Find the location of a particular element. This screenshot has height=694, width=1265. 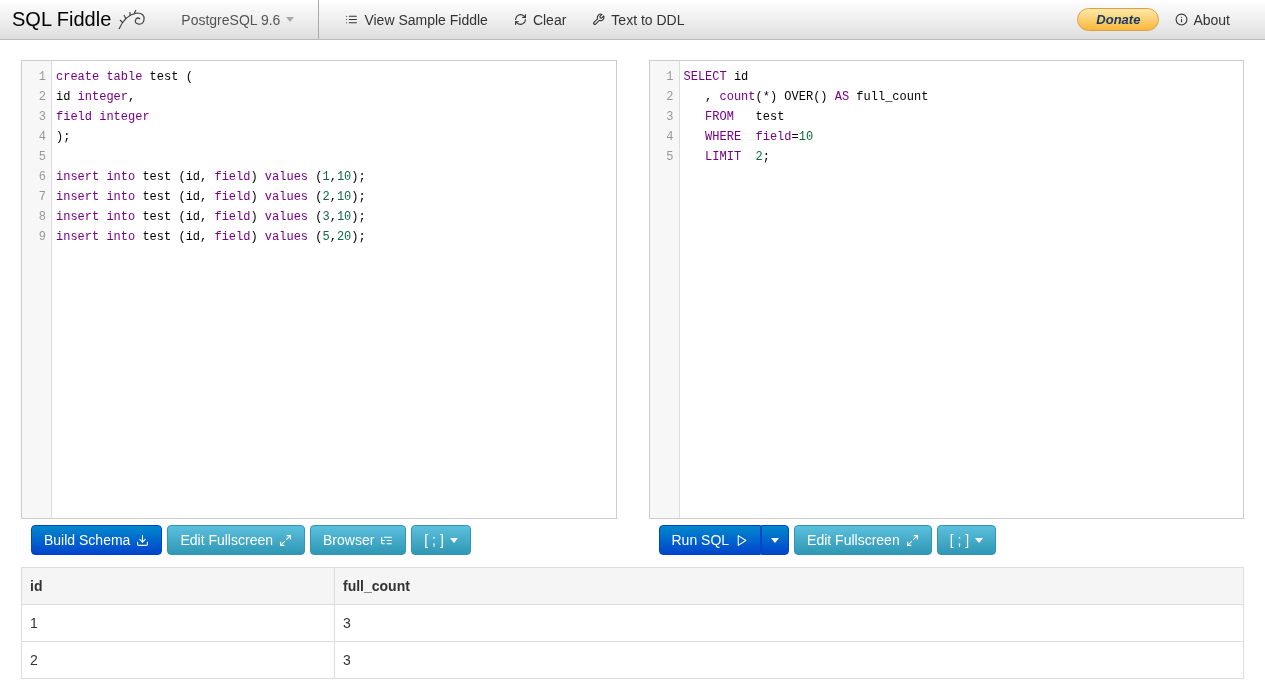

table-cell-text: 2 is located at coordinates (34, 660).